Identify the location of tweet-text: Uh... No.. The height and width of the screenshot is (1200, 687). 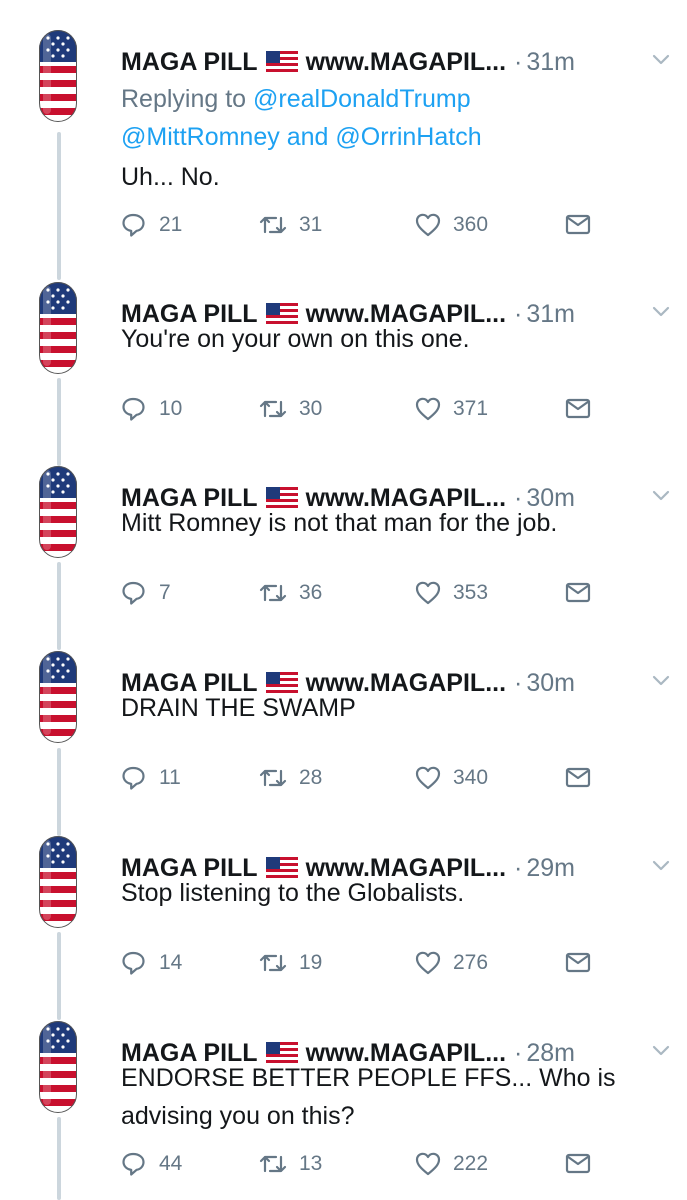
(170, 177).